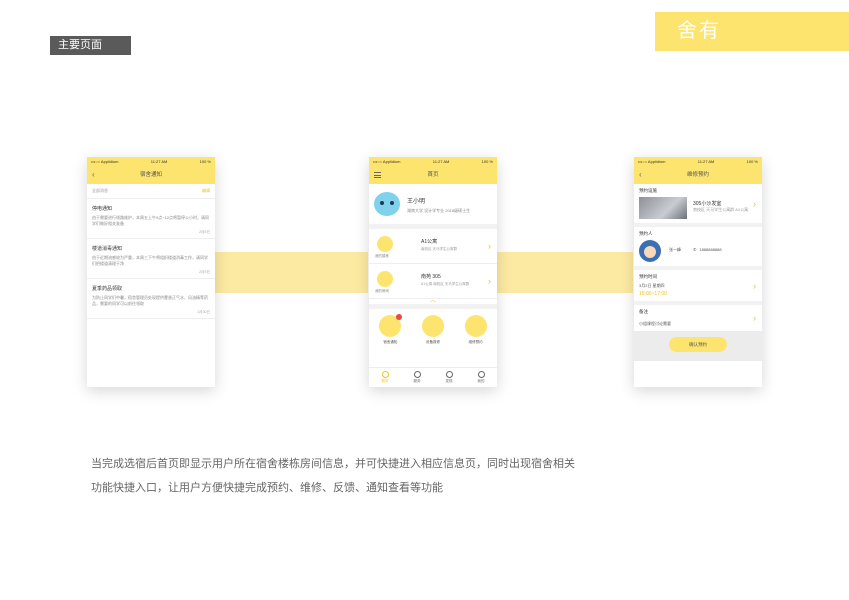 The height and width of the screenshot is (600, 849). What do you see at coordinates (377, 175) in the screenshot?
I see `menu-icon` at bounding box center [377, 175].